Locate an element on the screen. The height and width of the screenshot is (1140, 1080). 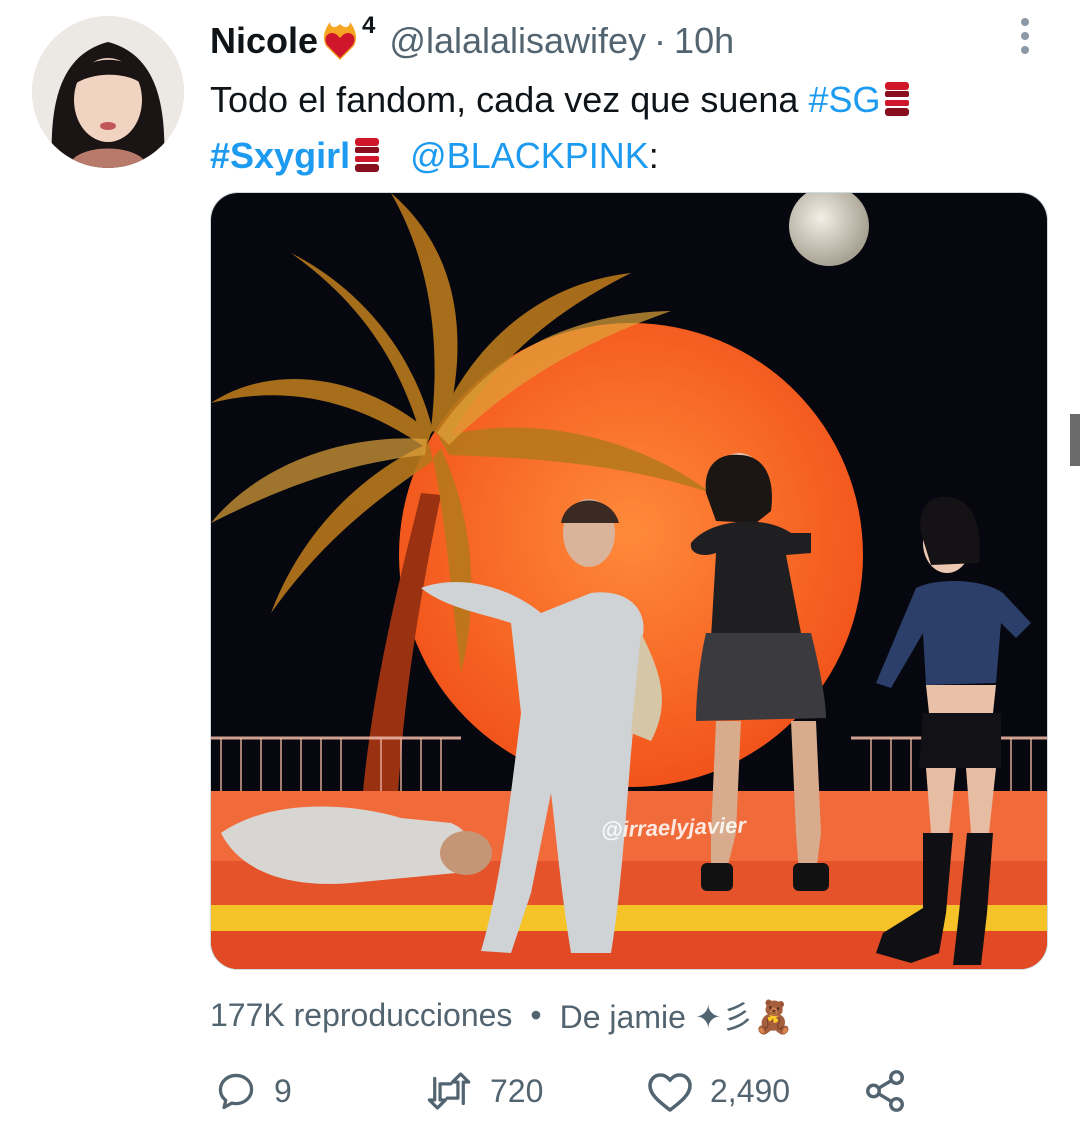
video-watermark: @irraelyjavier is located at coordinates (673, 827).